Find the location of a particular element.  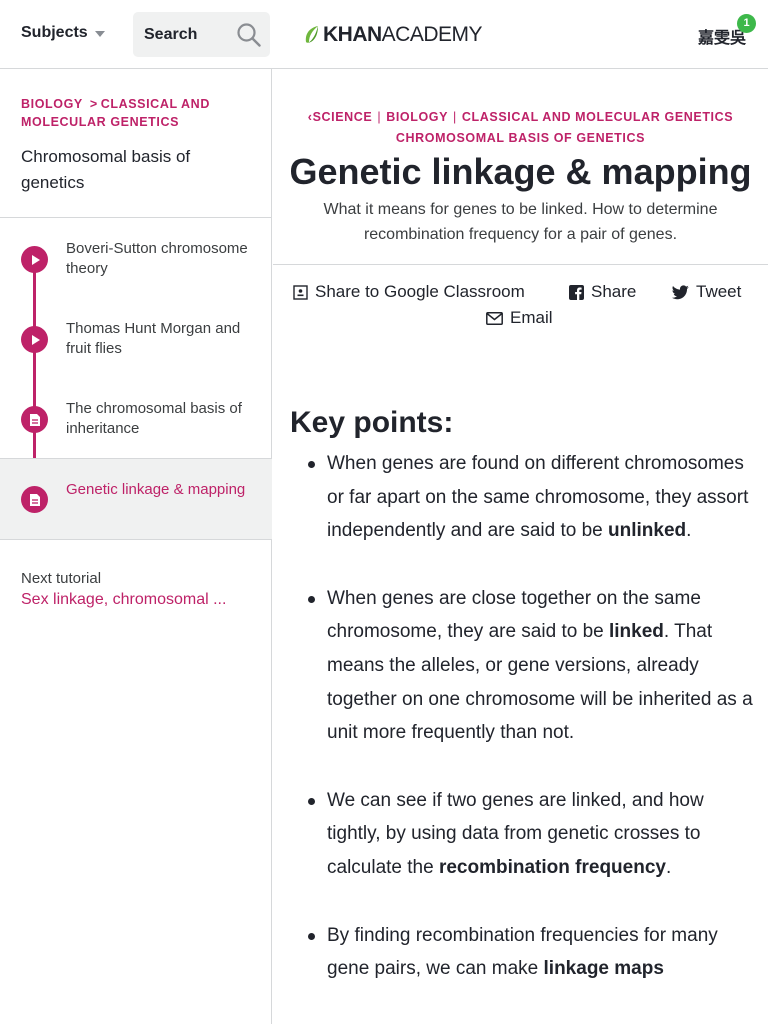

key-term-unlinked: unlinked is located at coordinates (647, 531).